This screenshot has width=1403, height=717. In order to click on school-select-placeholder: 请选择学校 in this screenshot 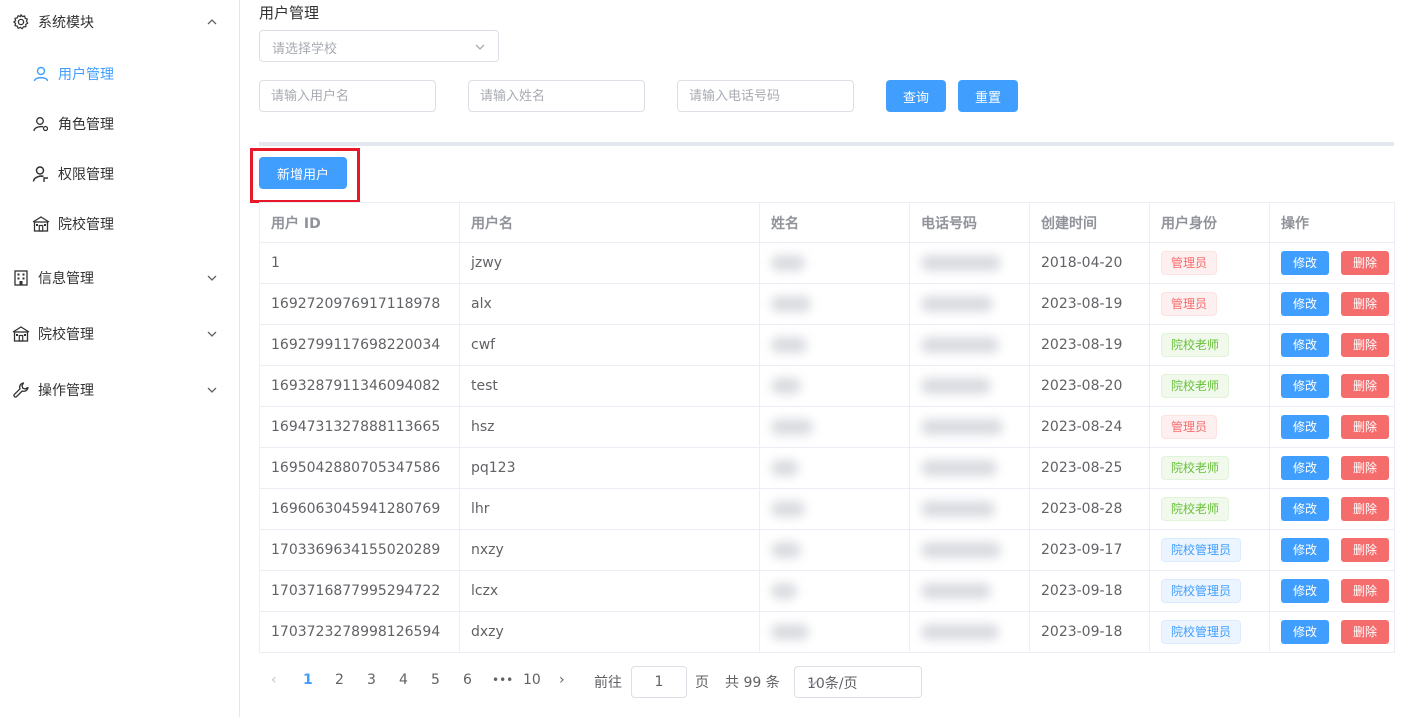, I will do `click(305, 49)`.